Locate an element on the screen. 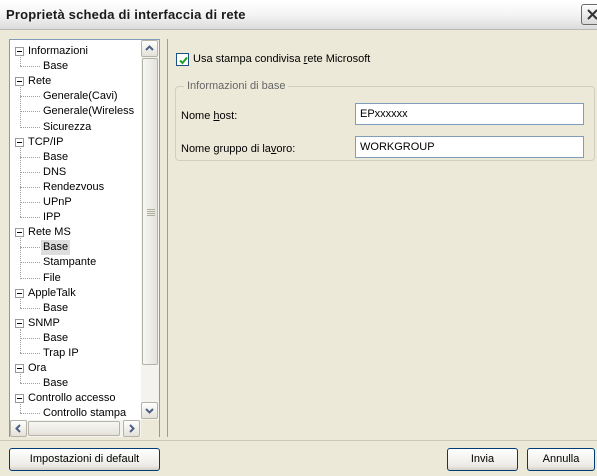 The width and height of the screenshot is (597, 476). workgroup-input: WORKGROUP is located at coordinates (469, 147).